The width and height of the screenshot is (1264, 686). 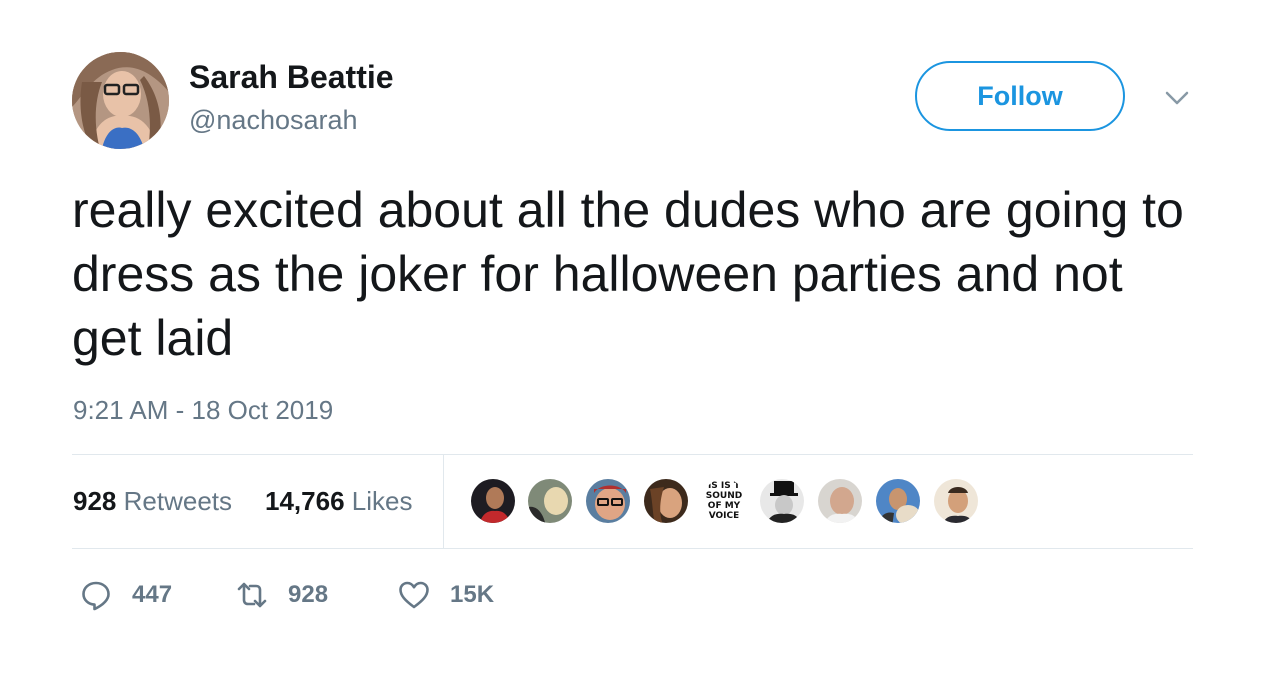 I want to click on retweet-button: 928, so click(x=281, y=595).